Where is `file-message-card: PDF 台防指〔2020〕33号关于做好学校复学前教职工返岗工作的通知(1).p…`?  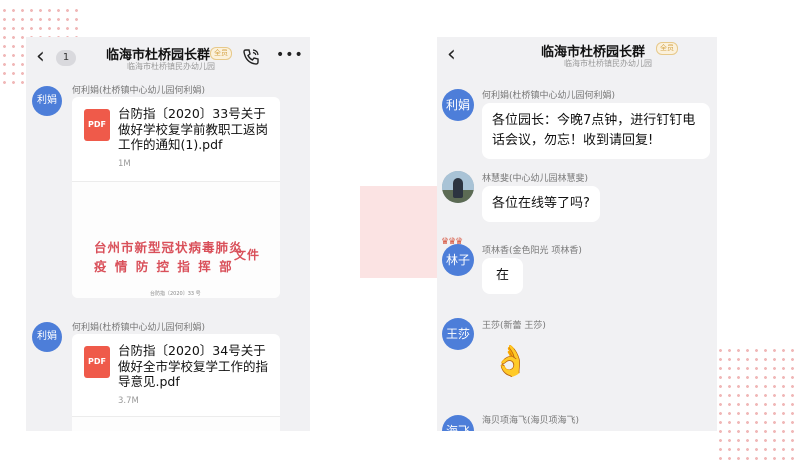
file-message-card: PDF 台防指〔2020〕33号关于做好学校复学前教职工返岗工作的通知(1).p… is located at coordinates (176, 197).